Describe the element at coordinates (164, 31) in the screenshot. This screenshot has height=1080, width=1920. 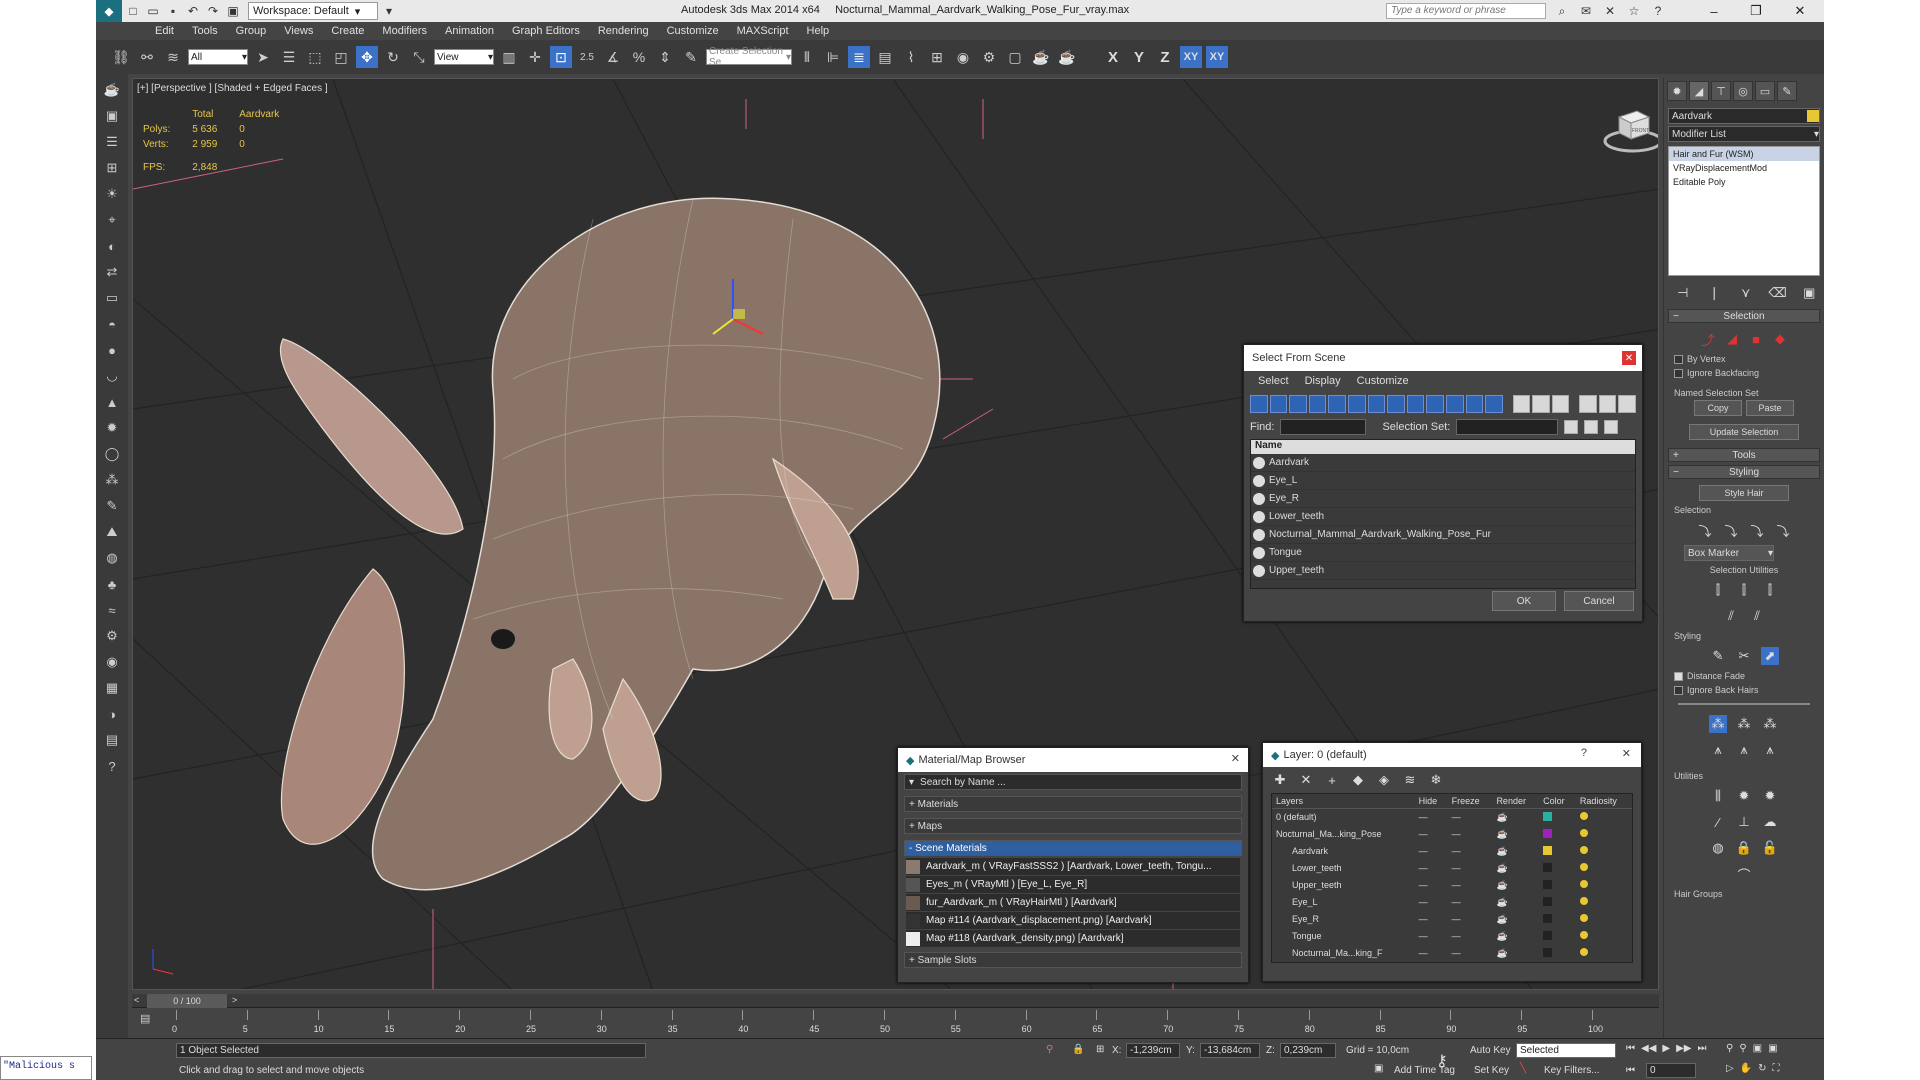
I see `menu-edit: Edit` at that location.